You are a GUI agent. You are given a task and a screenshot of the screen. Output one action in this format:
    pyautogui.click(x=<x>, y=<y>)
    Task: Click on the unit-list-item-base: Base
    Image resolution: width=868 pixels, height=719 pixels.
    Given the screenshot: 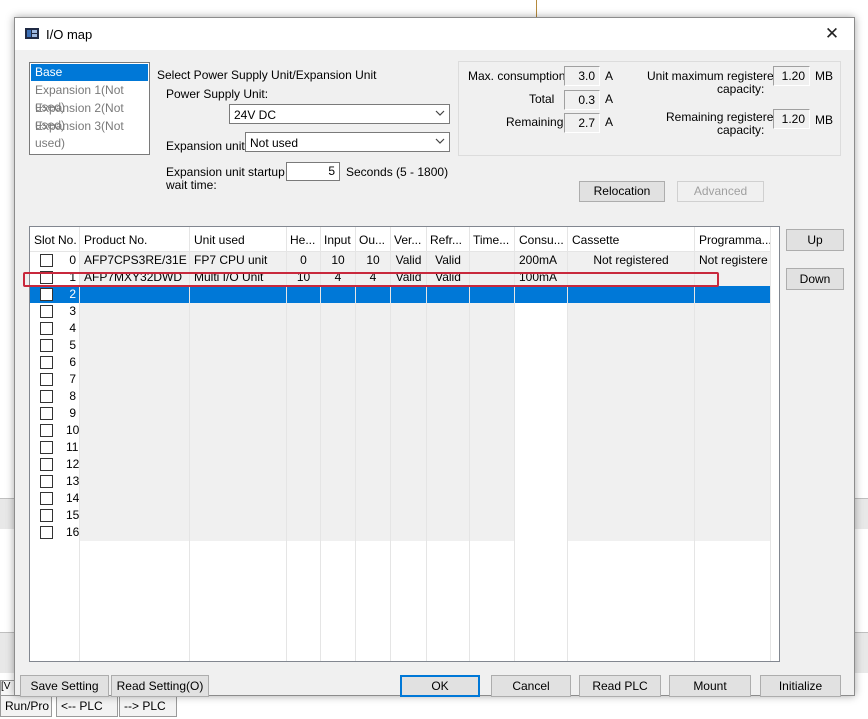 What is the action you would take?
    pyautogui.click(x=89, y=72)
    